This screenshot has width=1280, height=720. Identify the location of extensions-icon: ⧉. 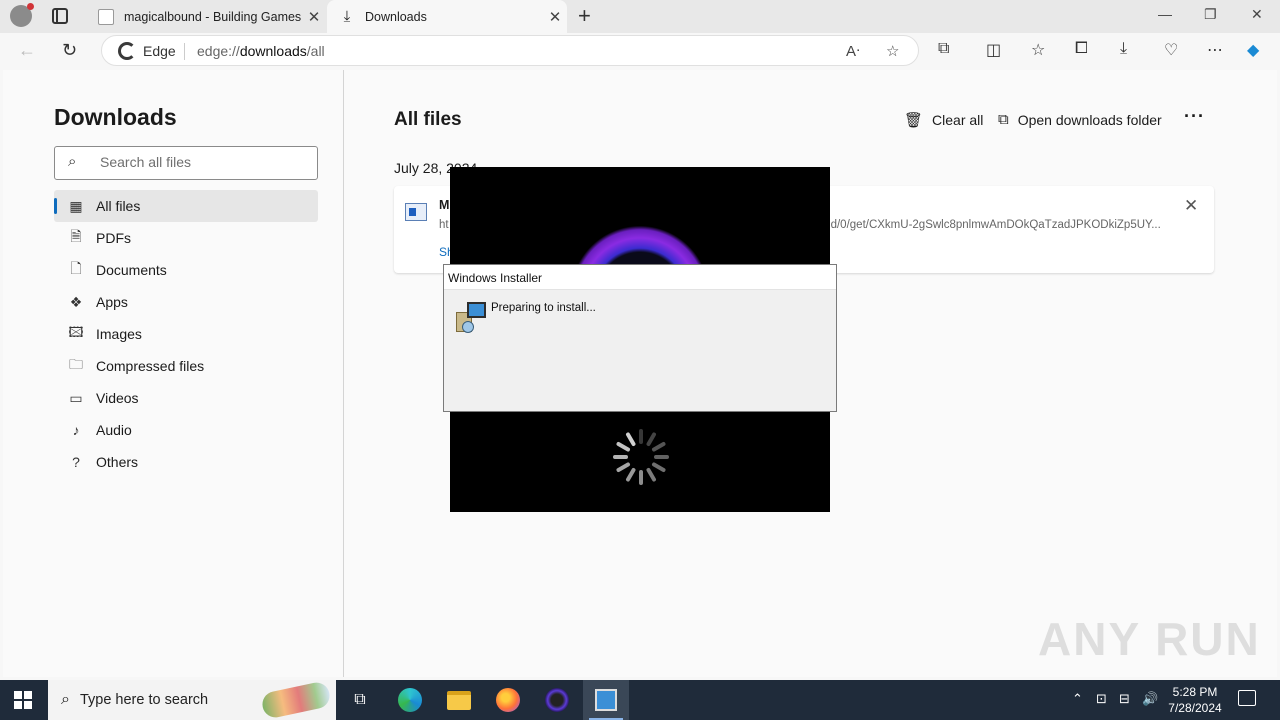
(943, 49).